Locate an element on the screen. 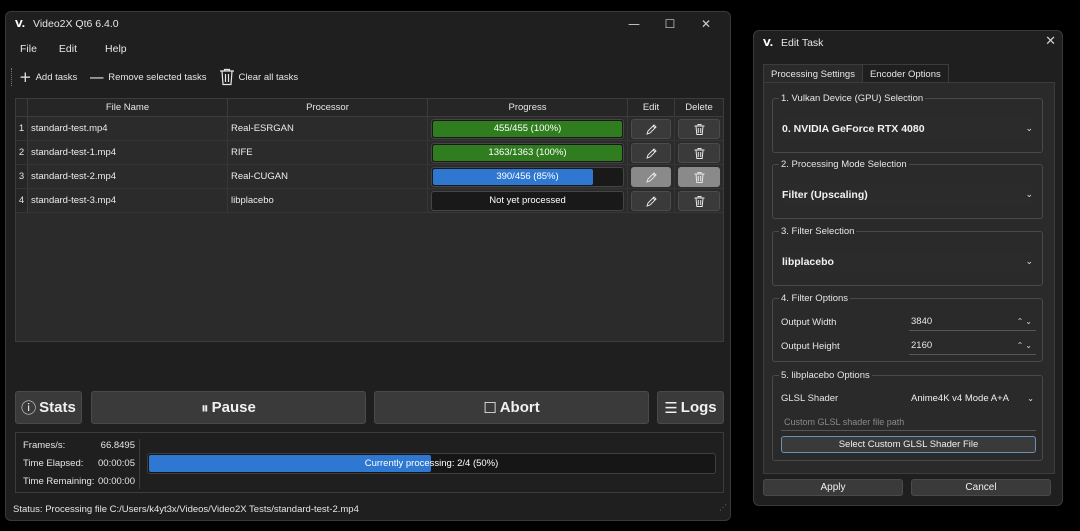 The width and height of the screenshot is (1080, 531). row-number-header is located at coordinates (22, 107).